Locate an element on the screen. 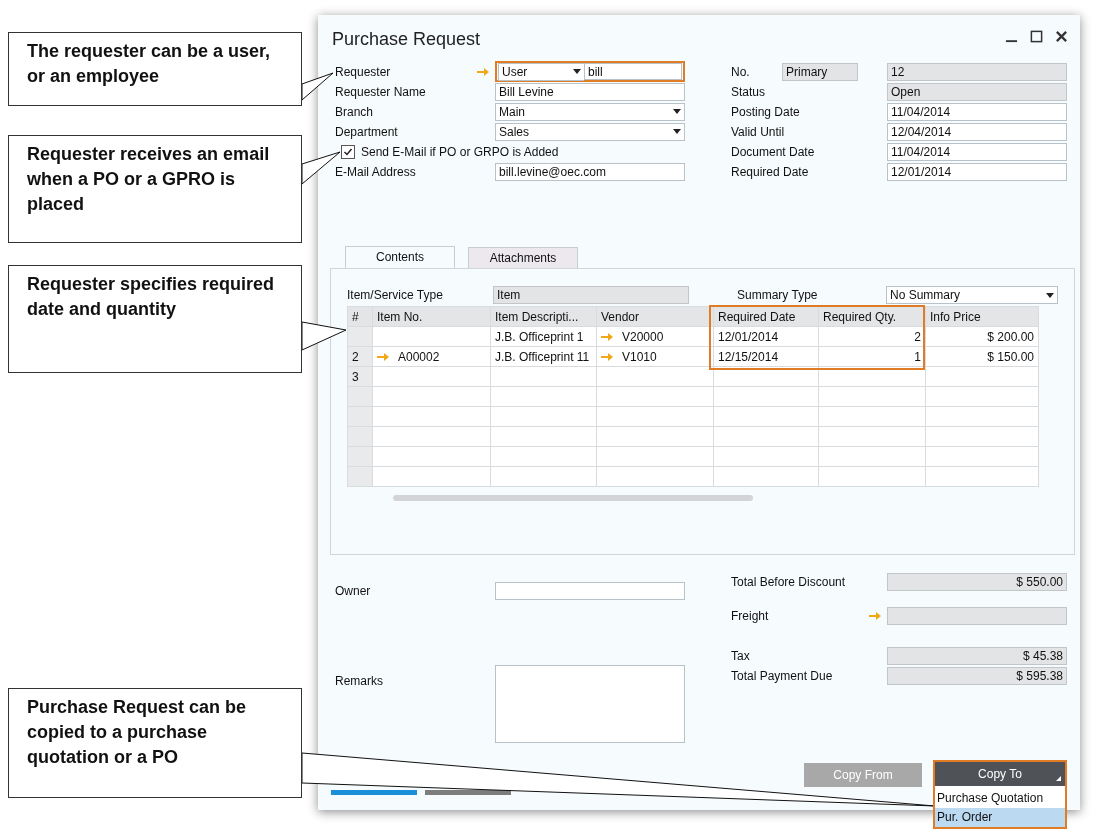 The image size is (1093, 834). row-number: 2 is located at coordinates (360, 356).